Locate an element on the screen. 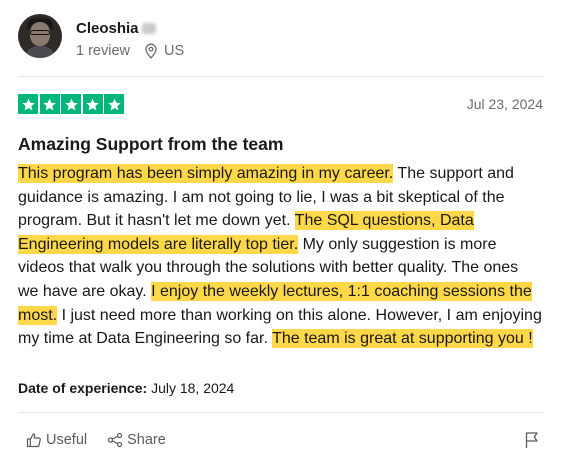 This screenshot has width=566, height=466. reviewer-country: US is located at coordinates (174, 51).